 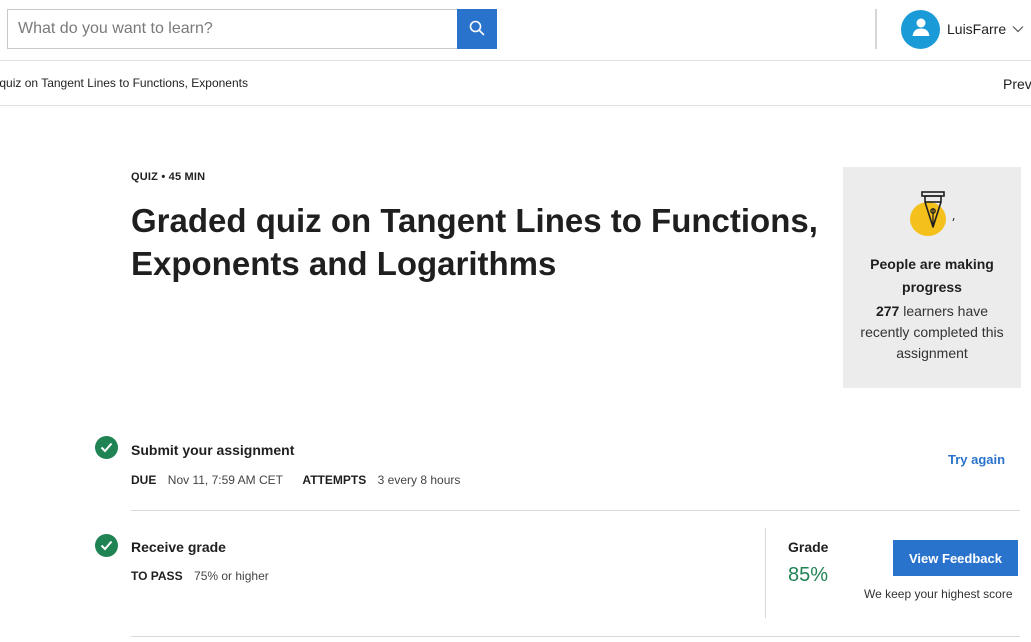 I want to click on grade-divider, so click(x=765, y=573).